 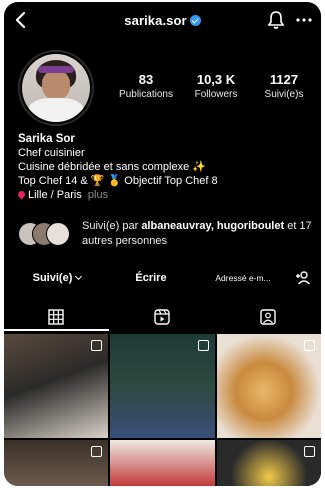 I want to click on stat-label: Publications, so click(x=146, y=94).